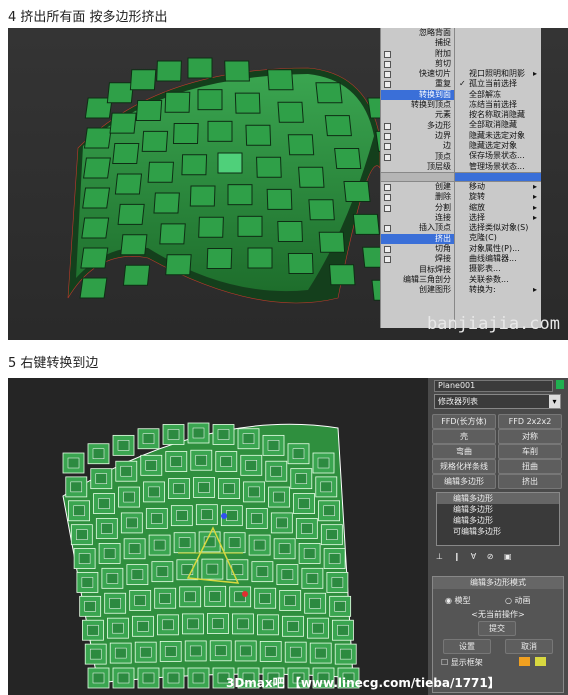  What do you see at coordinates (418, 259) in the screenshot?
I see `quad-left-bottom-item: 焊接` at bounding box center [418, 259].